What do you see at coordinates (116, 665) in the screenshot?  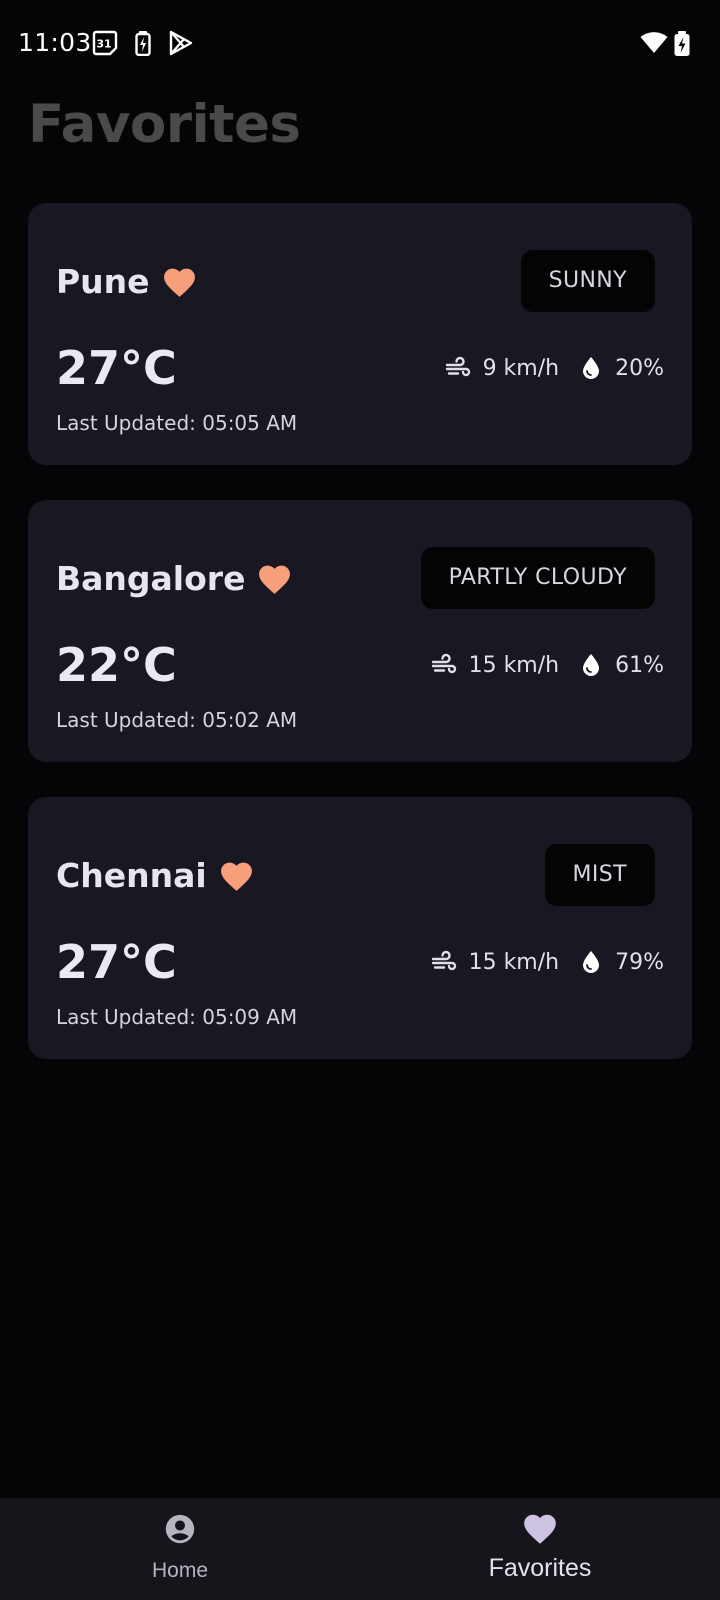 I see `temperature: 22°C` at bounding box center [116, 665].